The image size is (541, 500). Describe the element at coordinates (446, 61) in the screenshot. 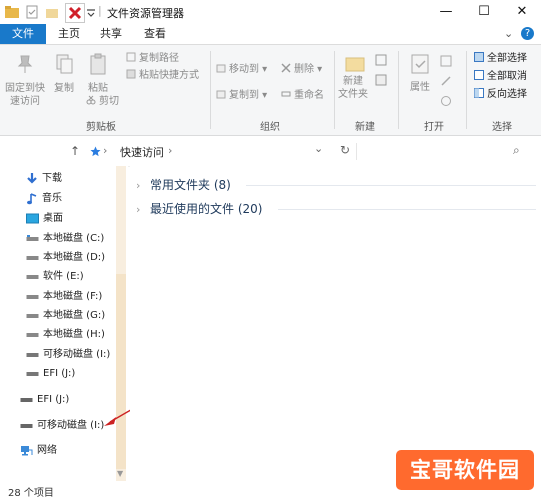

I see `open-icon` at that location.